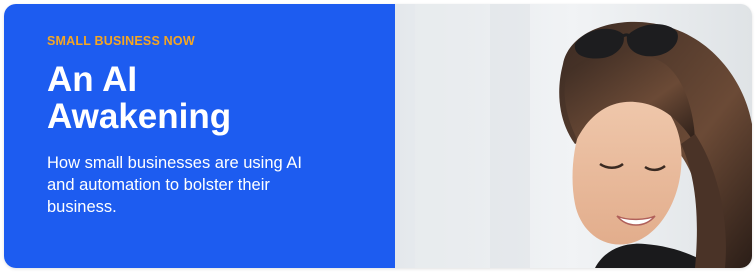  I want to click on promo-title-line-2: Awakening, so click(139, 116).